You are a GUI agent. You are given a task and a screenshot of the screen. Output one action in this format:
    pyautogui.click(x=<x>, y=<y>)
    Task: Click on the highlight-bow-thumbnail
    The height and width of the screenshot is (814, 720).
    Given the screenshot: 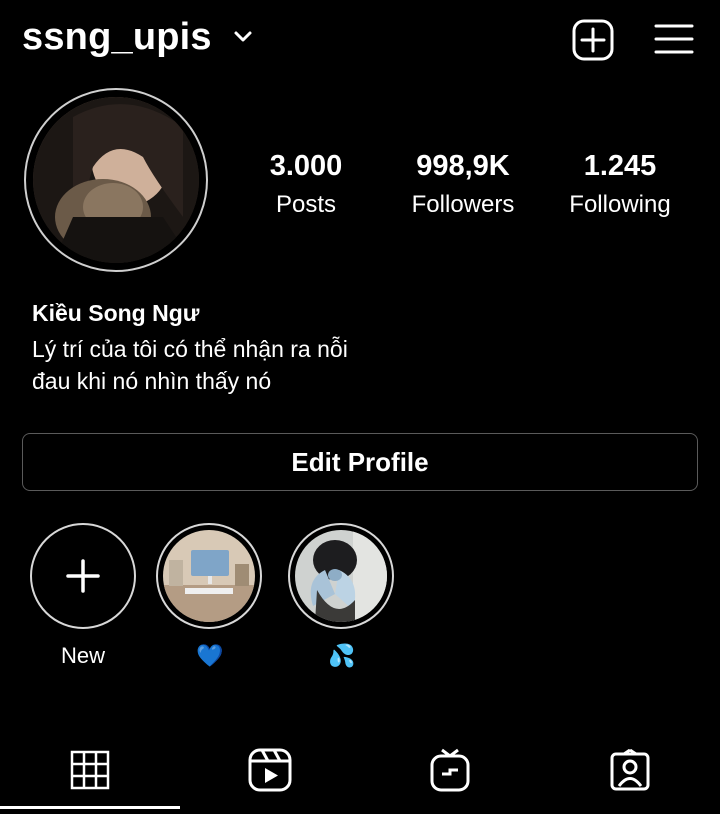 What is the action you would take?
    pyautogui.click(x=341, y=576)
    